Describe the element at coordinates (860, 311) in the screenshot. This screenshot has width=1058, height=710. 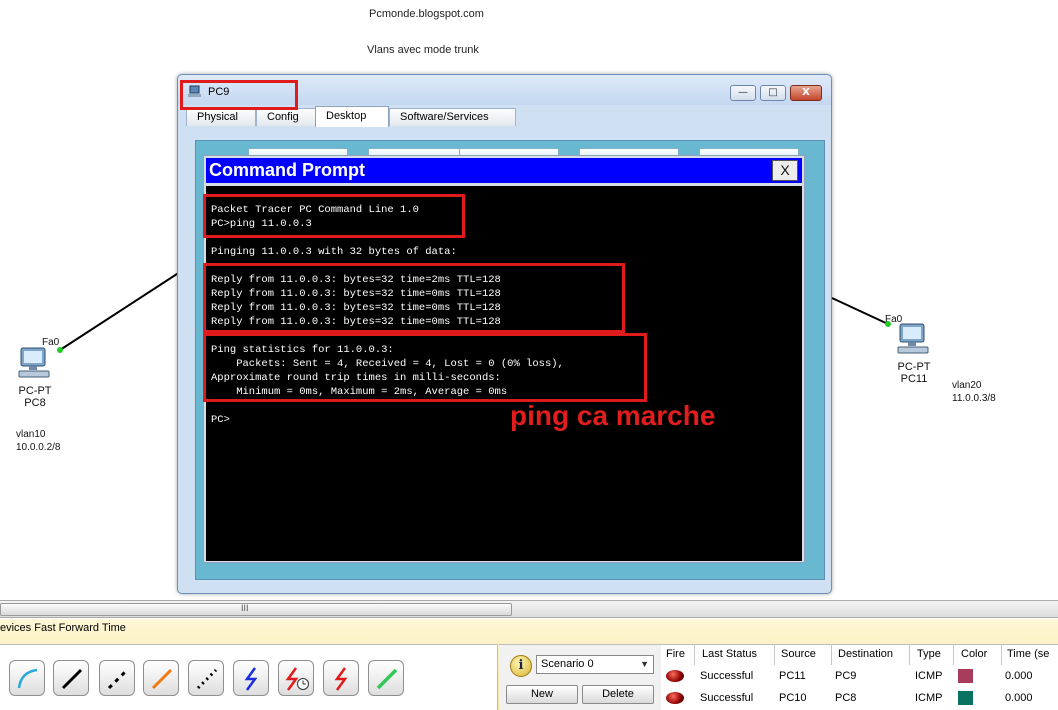
I see `cable-pc11` at that location.